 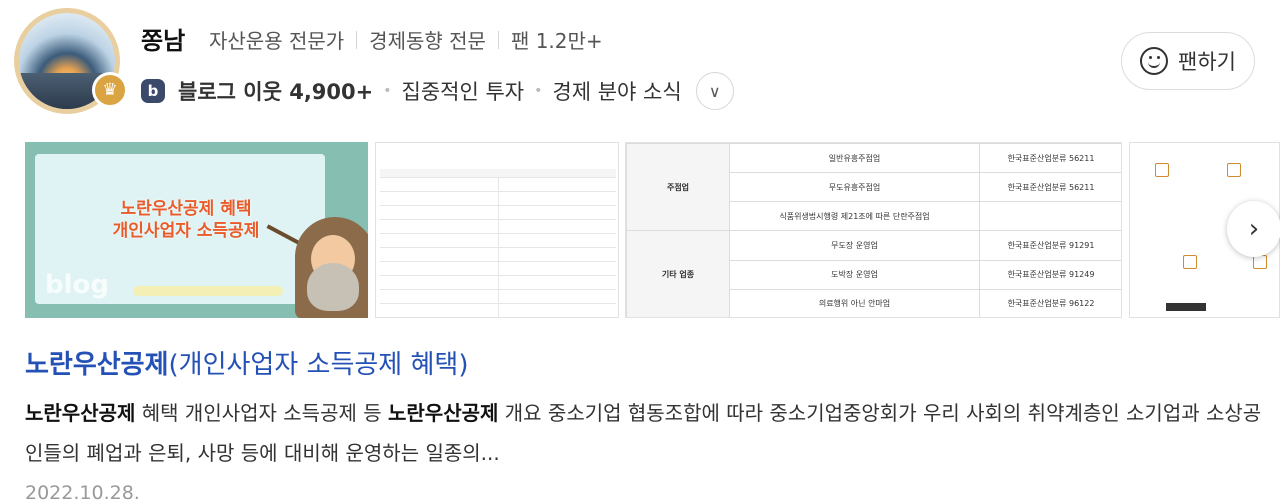 What do you see at coordinates (427, 41) in the screenshot?
I see `tag-economy-trends: 경제동향 전문` at bounding box center [427, 41].